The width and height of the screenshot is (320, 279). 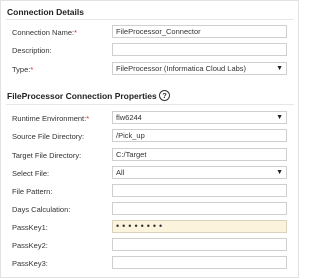 What do you see at coordinates (199, 226) in the screenshot?
I see `passkey1-input: ••••••••` at bounding box center [199, 226].